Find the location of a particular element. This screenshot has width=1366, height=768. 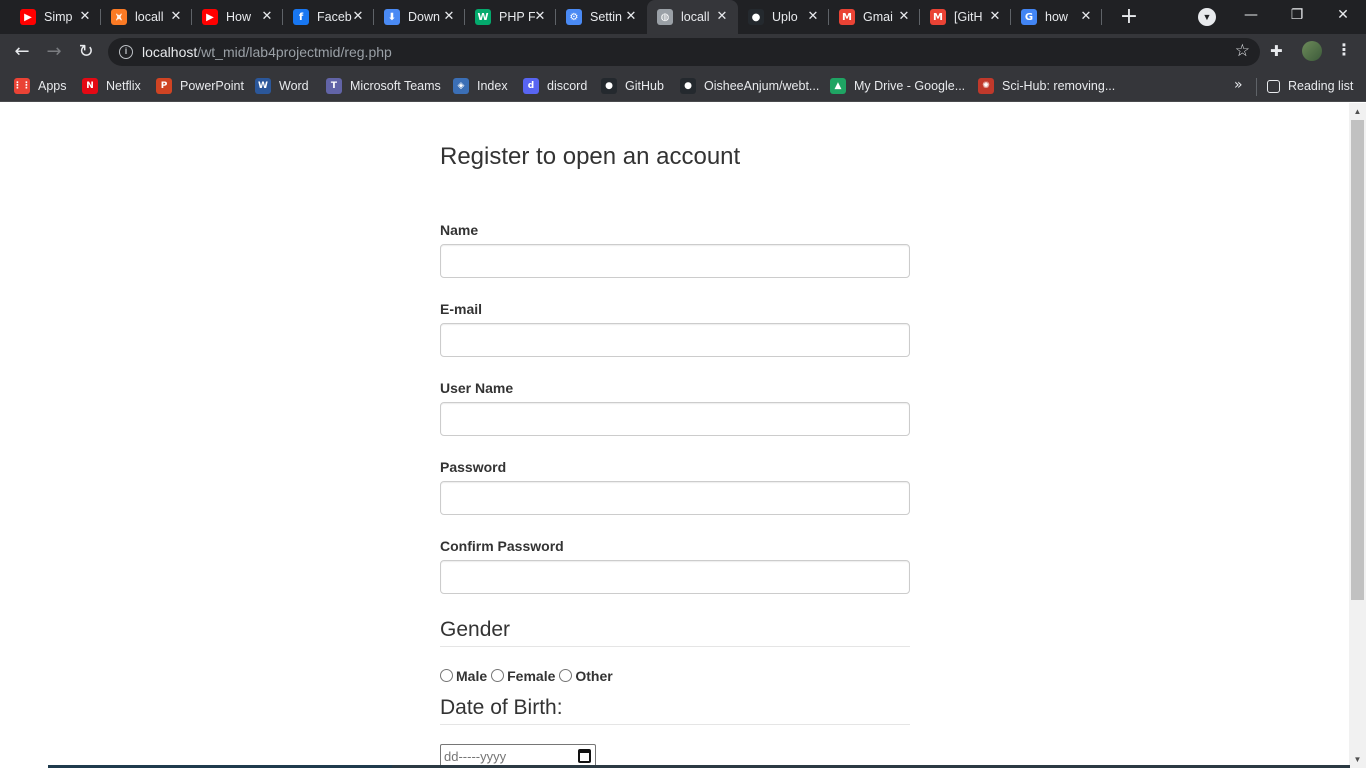

browser-tab: ⚙ Settin ✕ is located at coordinates (601, 17).